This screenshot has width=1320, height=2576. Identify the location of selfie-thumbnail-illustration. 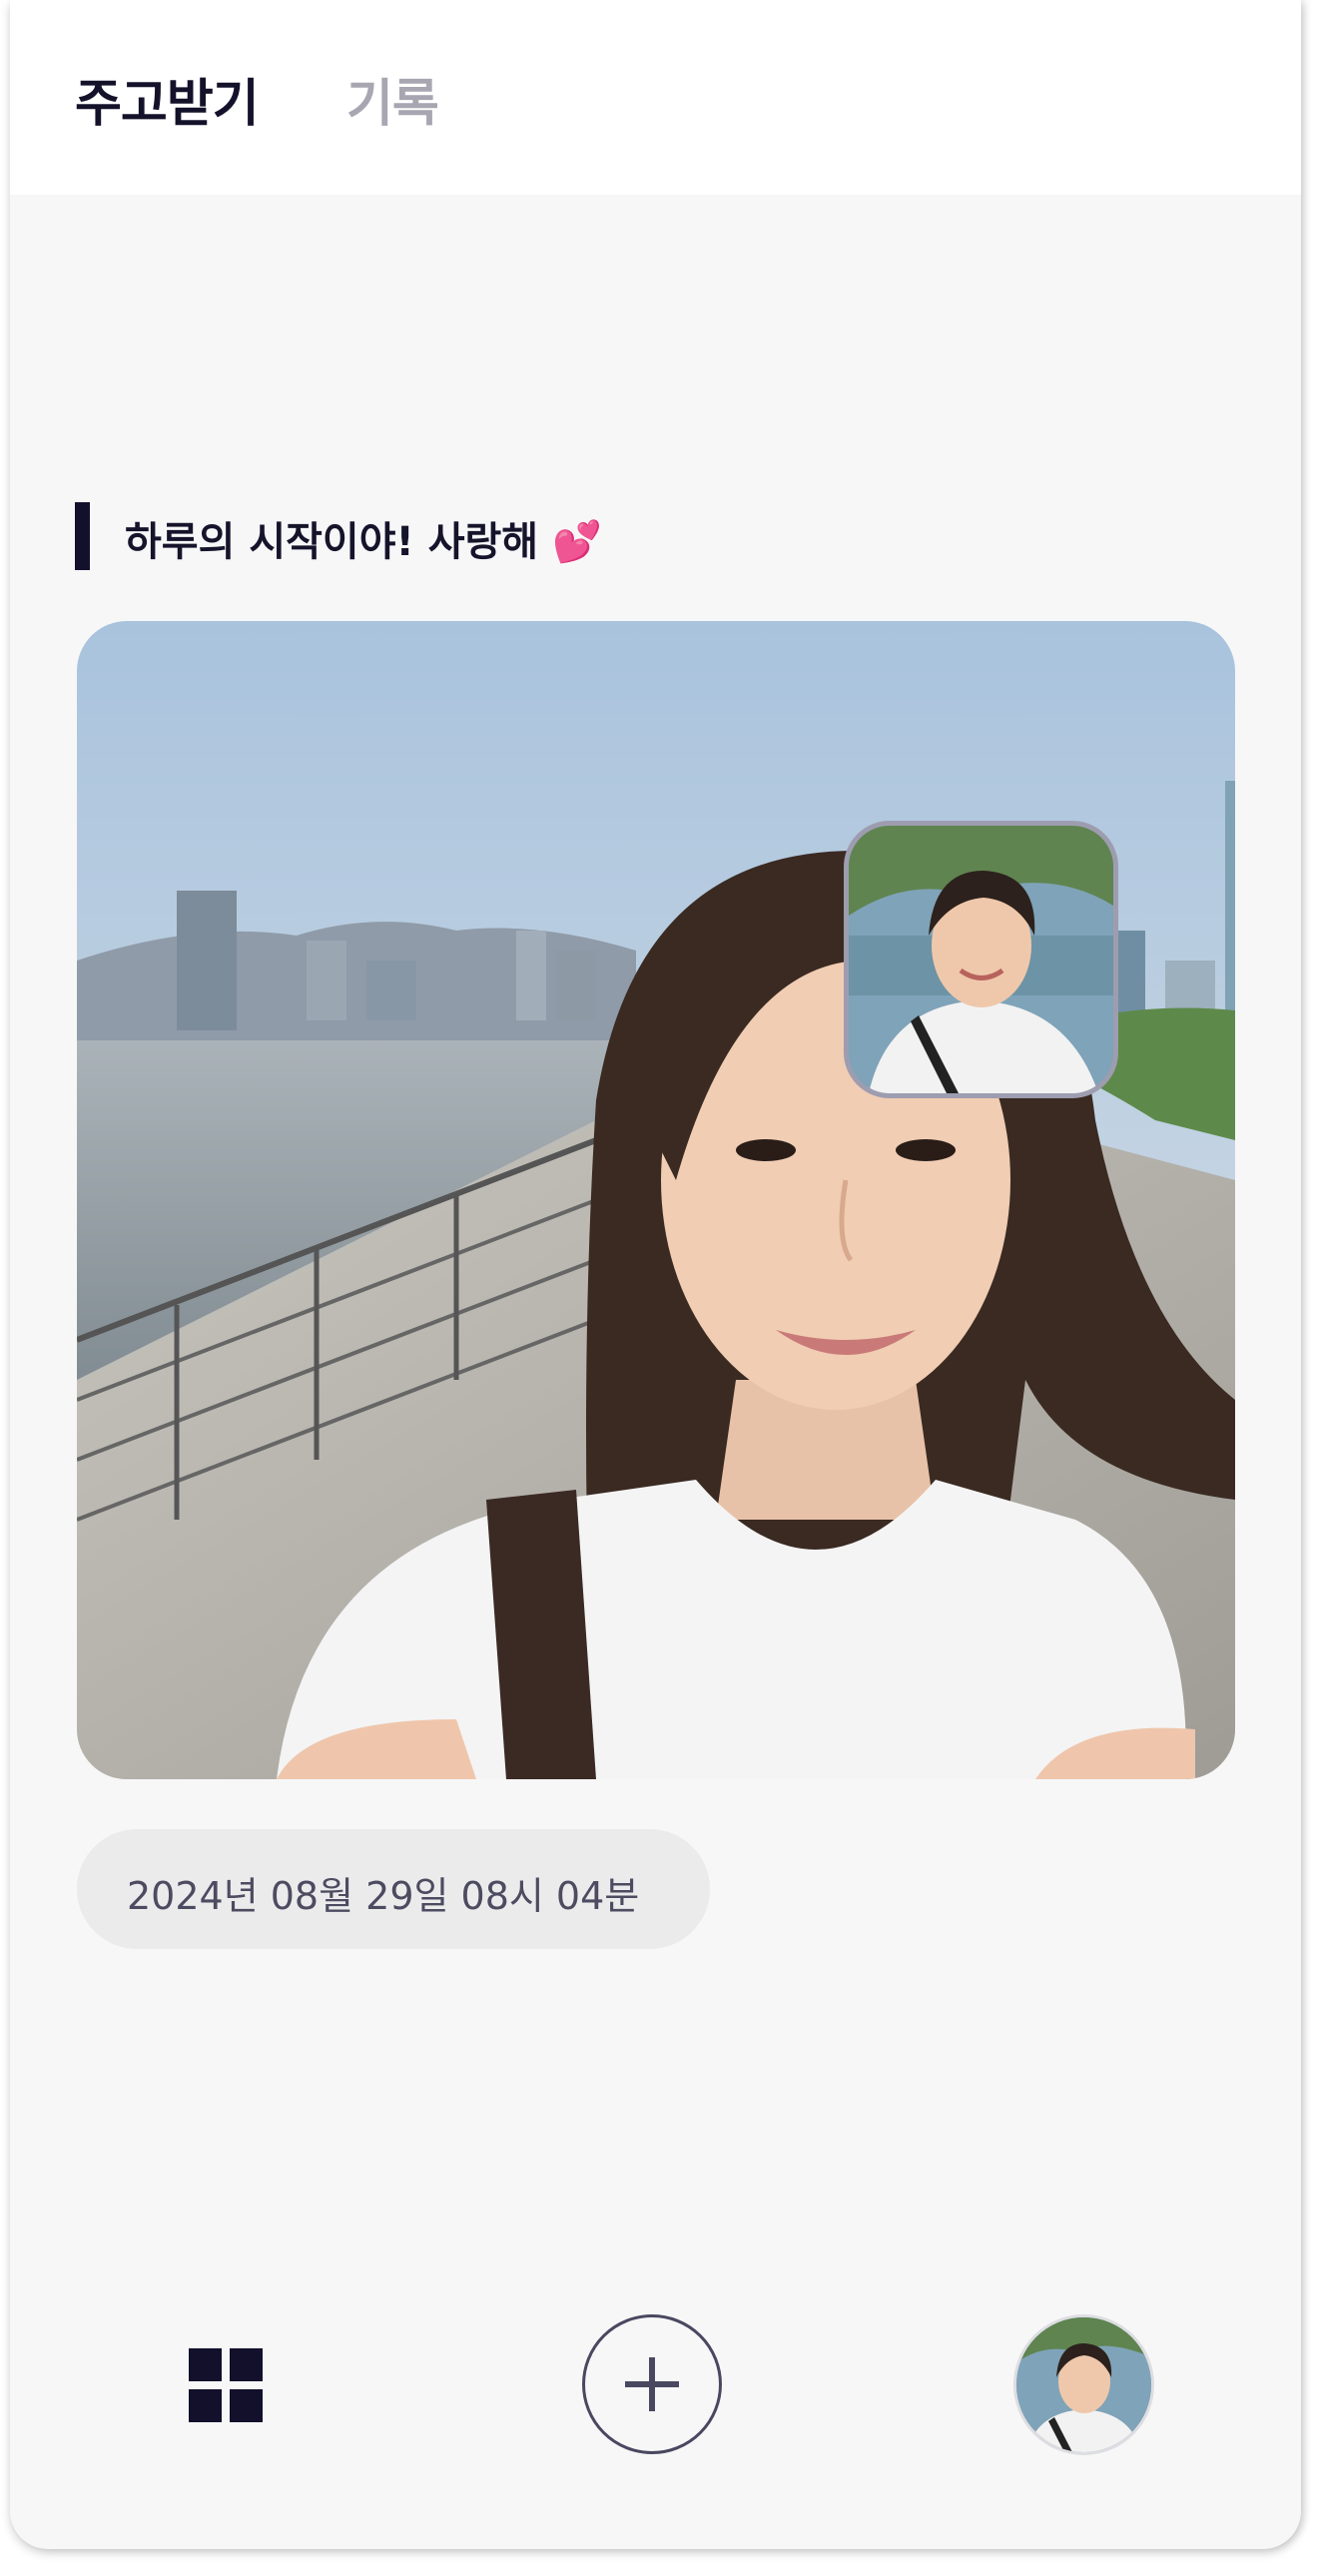
(981, 959).